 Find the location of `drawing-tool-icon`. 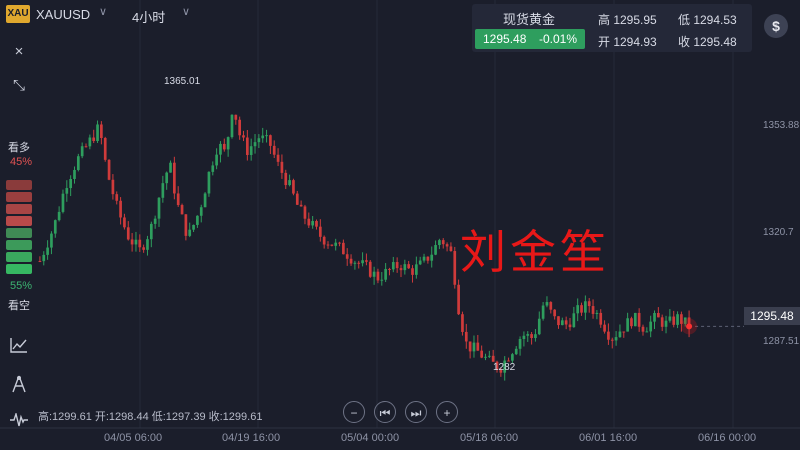

drawing-tool-icon is located at coordinates (19, 386).